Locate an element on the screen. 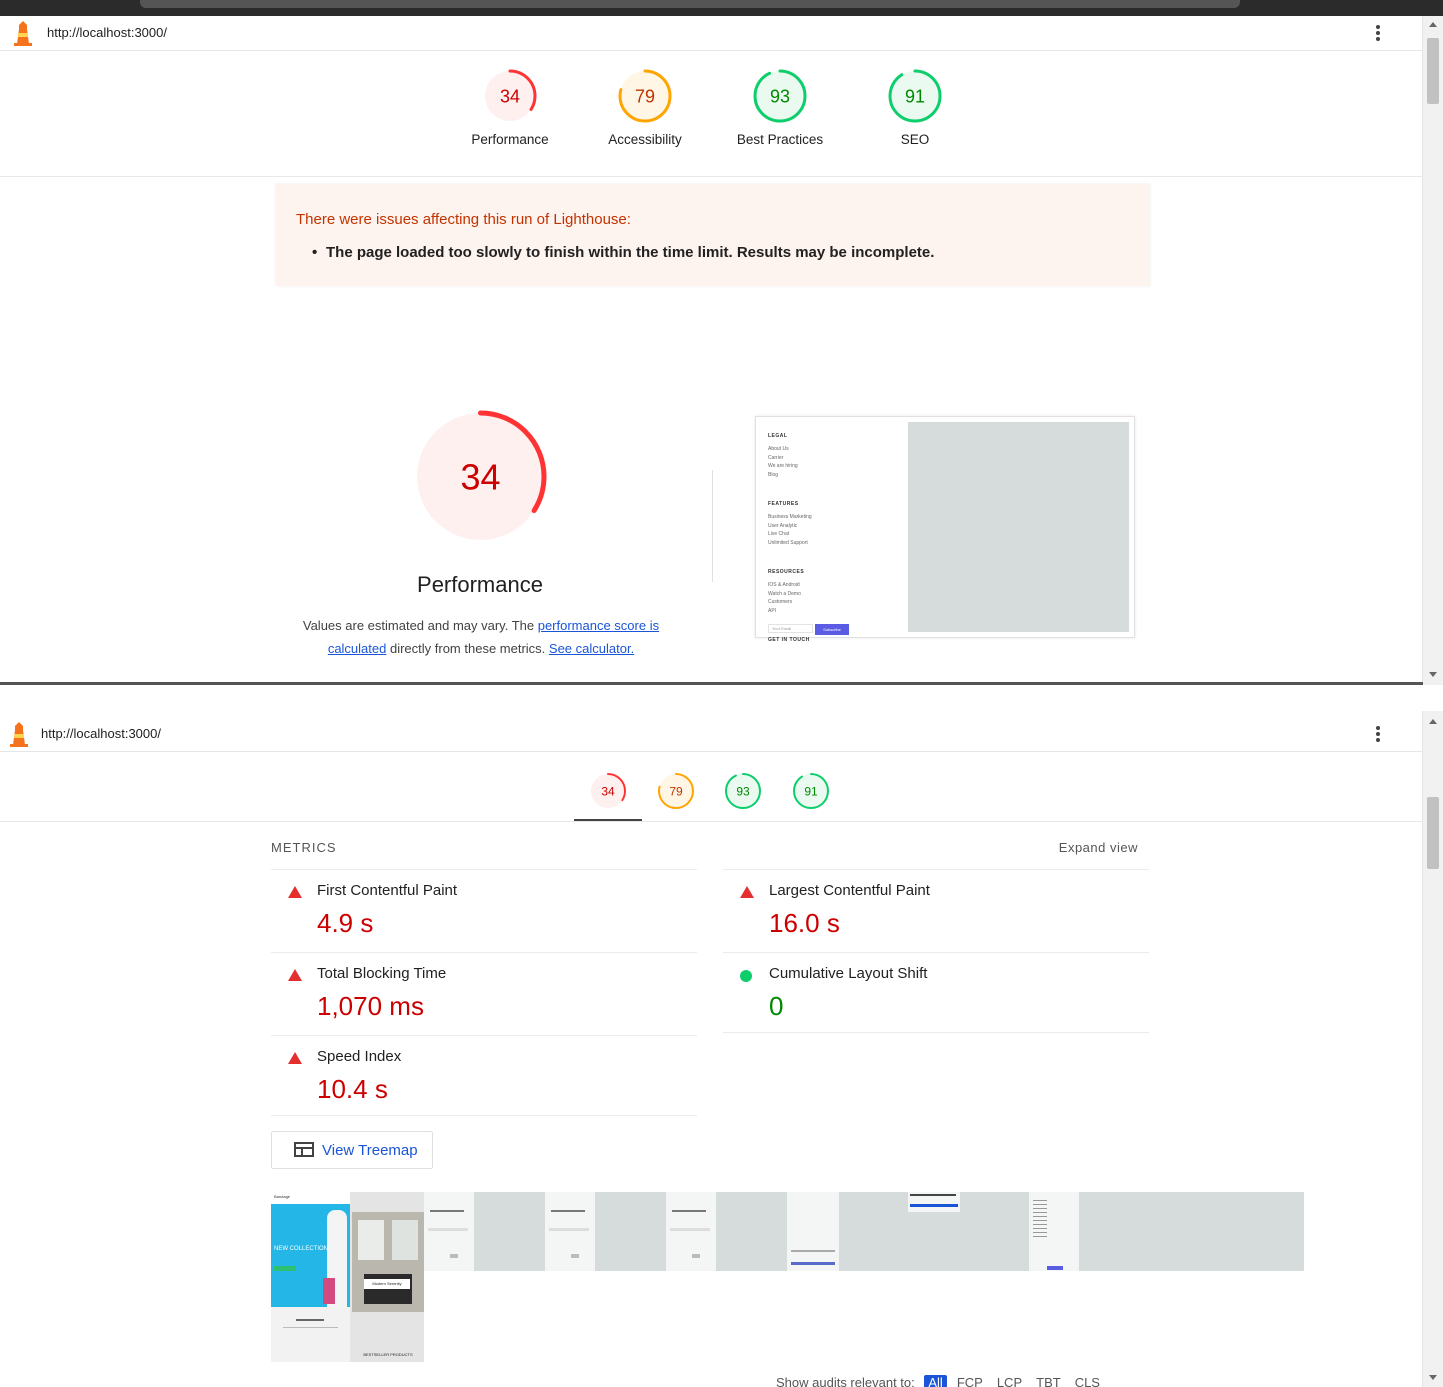  performance-title: Performance is located at coordinates (480, 584).